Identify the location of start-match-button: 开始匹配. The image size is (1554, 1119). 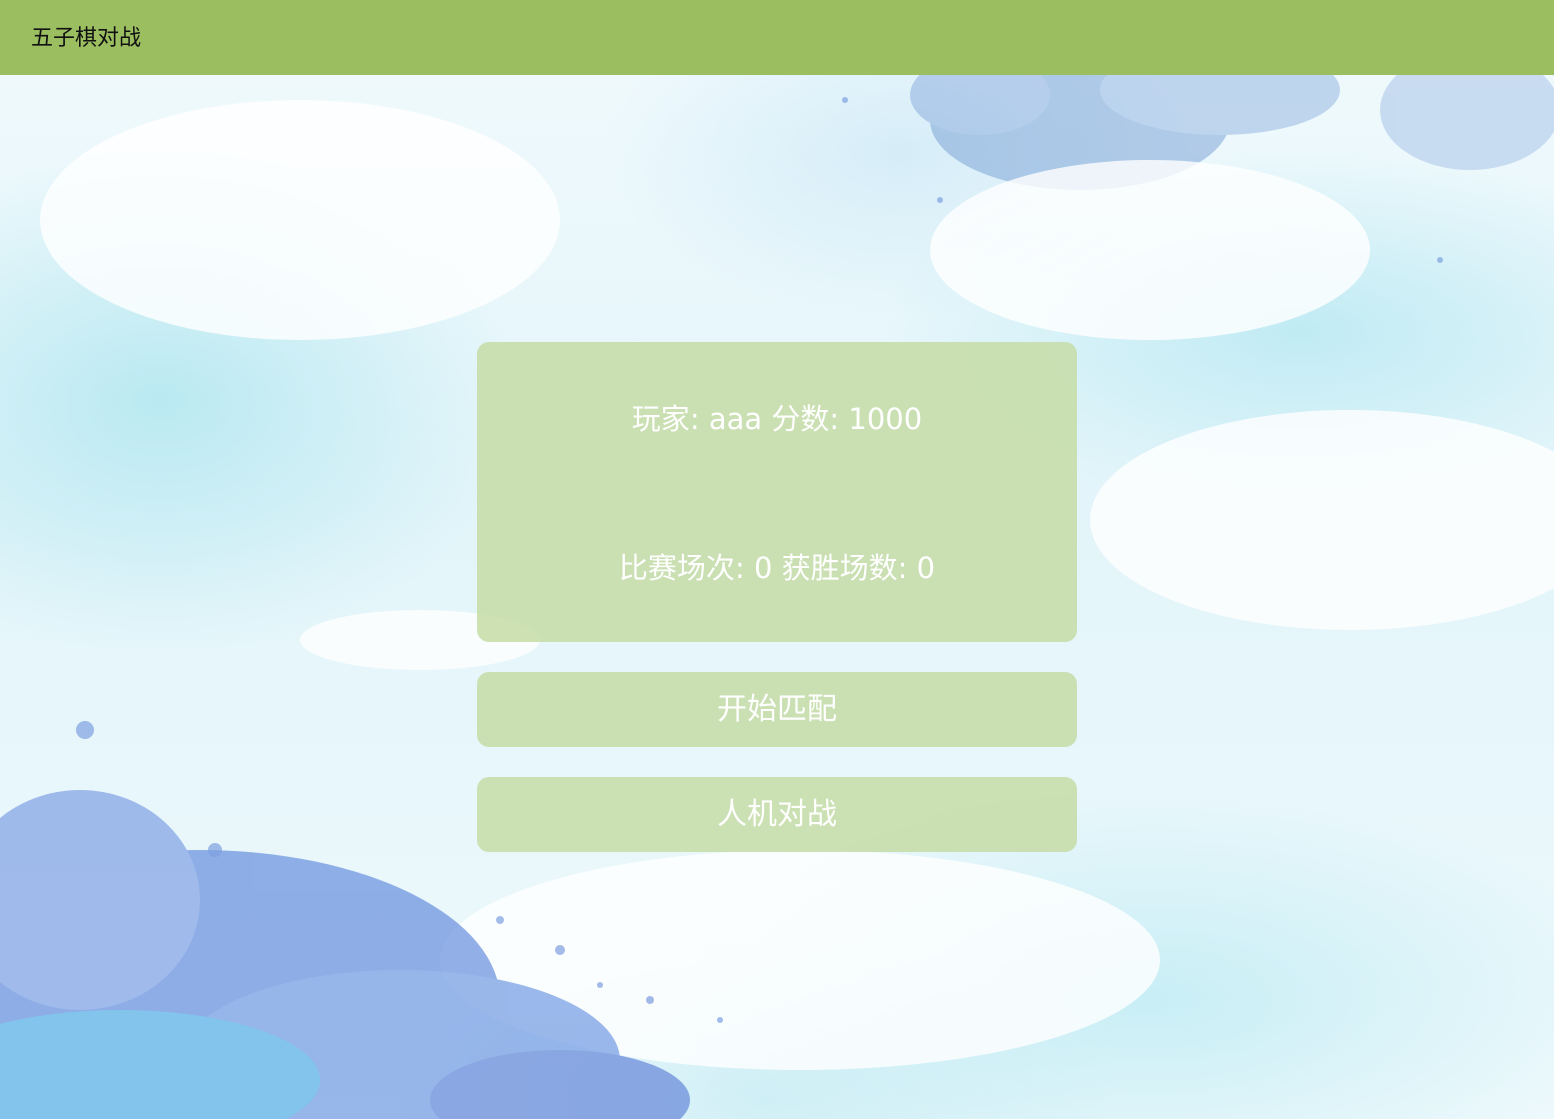
(777, 709).